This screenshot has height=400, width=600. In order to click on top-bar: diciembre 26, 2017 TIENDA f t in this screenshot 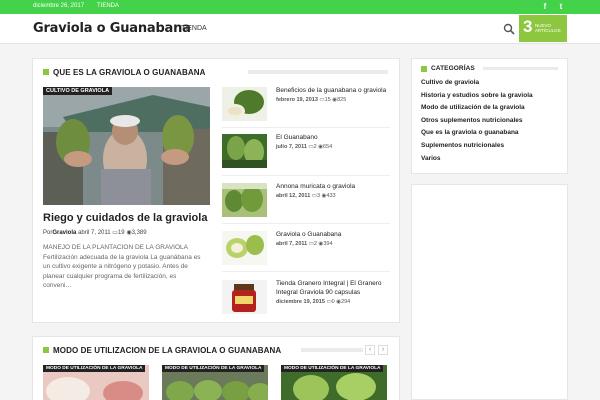, I will do `click(300, 7)`.